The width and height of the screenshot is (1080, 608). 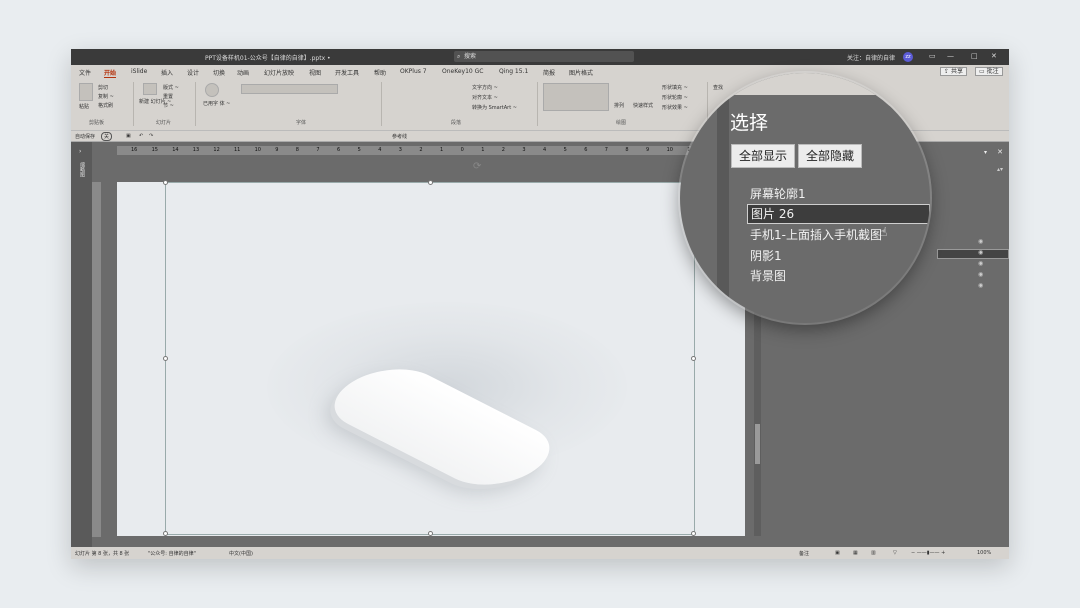 What do you see at coordinates (289, 104) in the screenshot?
I see `font-format-buttons` at bounding box center [289, 104].